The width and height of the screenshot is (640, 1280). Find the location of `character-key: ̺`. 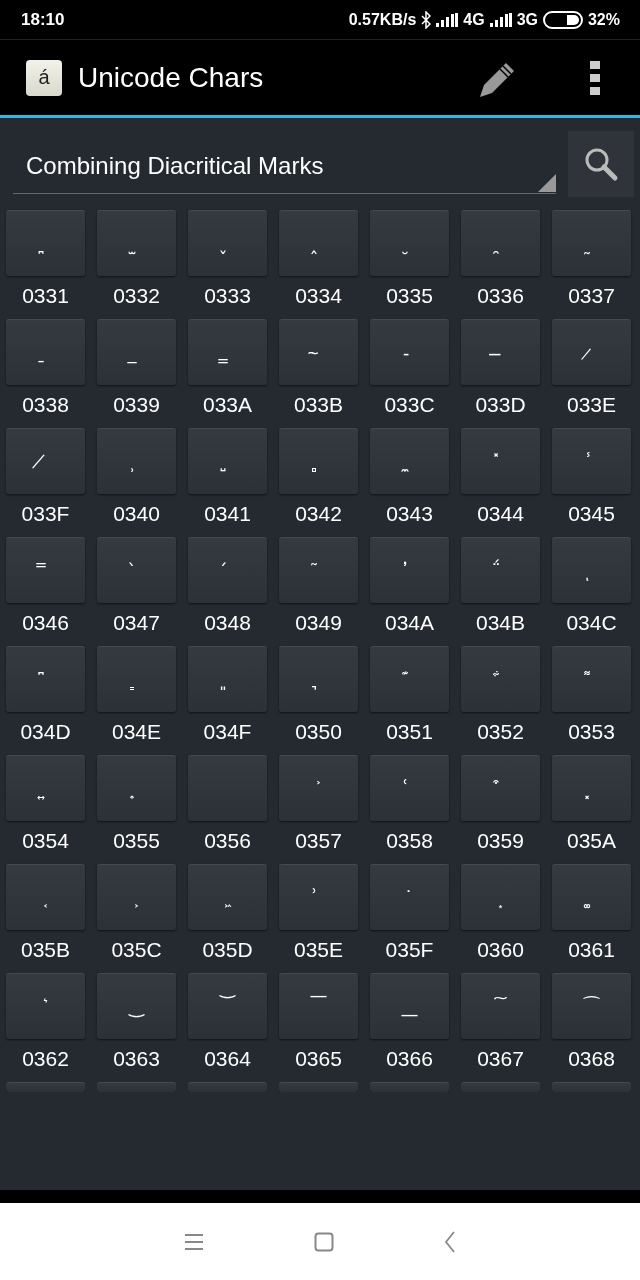

character-key: ̺ is located at coordinates (227, 461).